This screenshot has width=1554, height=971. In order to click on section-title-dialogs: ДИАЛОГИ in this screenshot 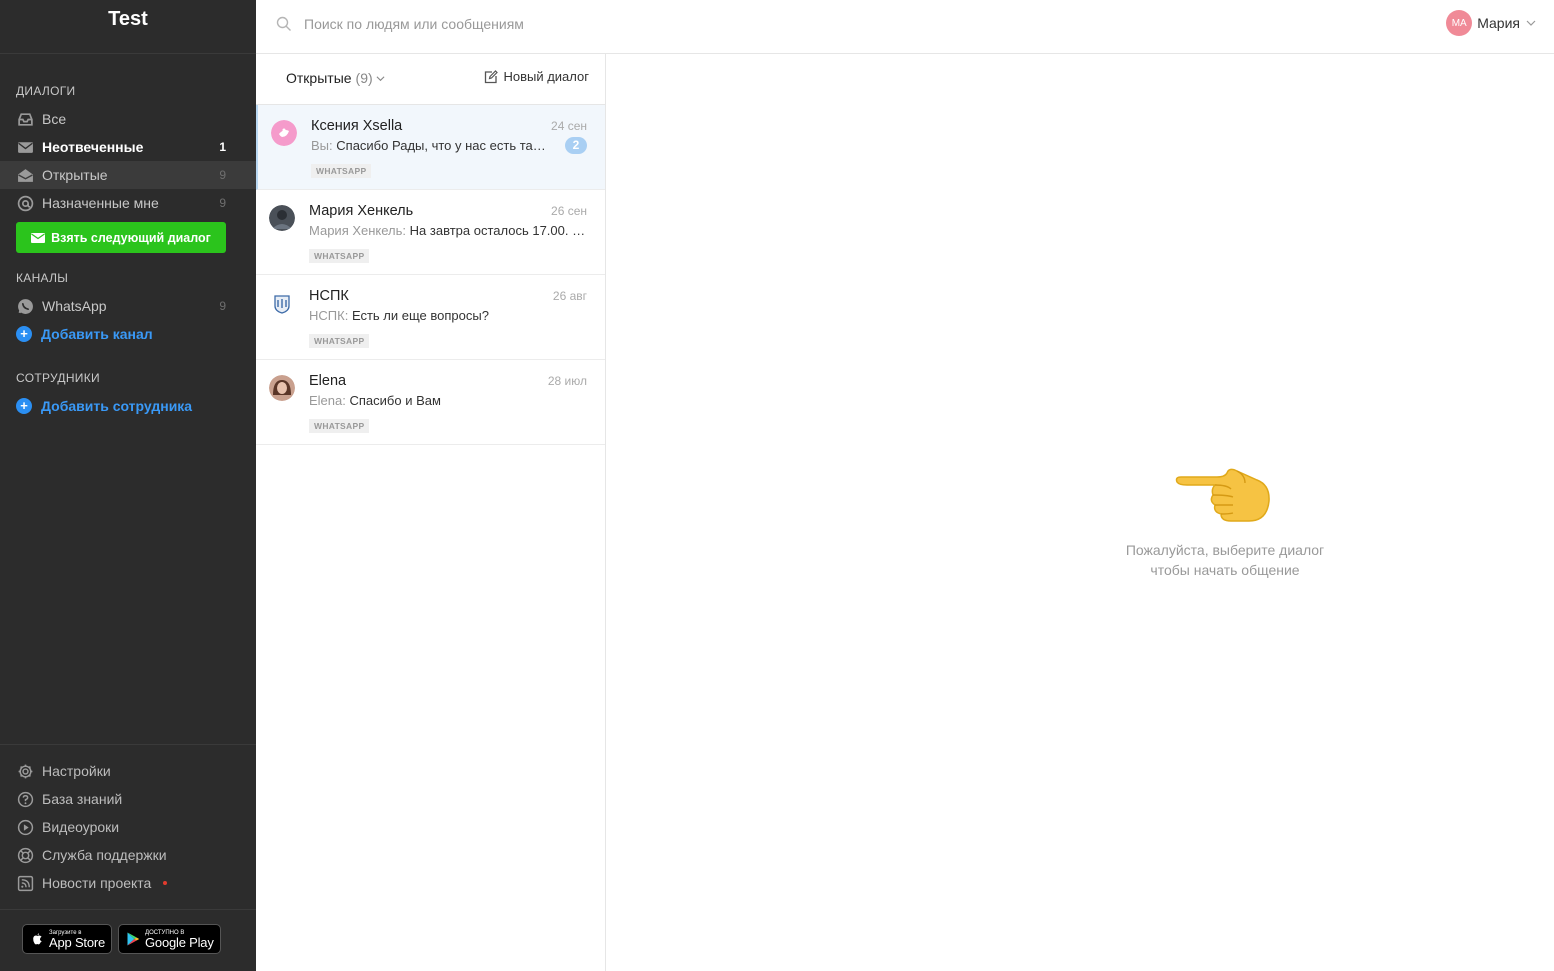, I will do `click(46, 91)`.